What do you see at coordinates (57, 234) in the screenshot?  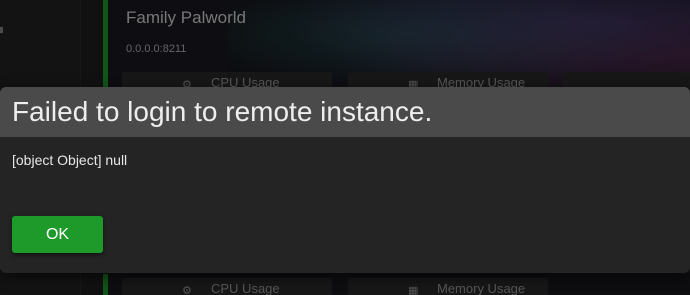 I see `ok-button: OK` at bounding box center [57, 234].